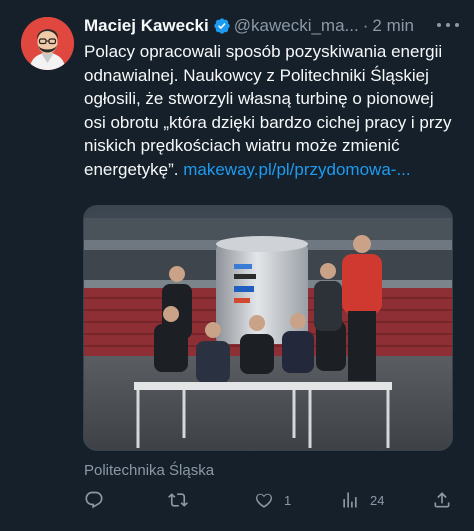 This screenshot has width=474, height=531. I want to click on retweet-button, so click(183, 500).